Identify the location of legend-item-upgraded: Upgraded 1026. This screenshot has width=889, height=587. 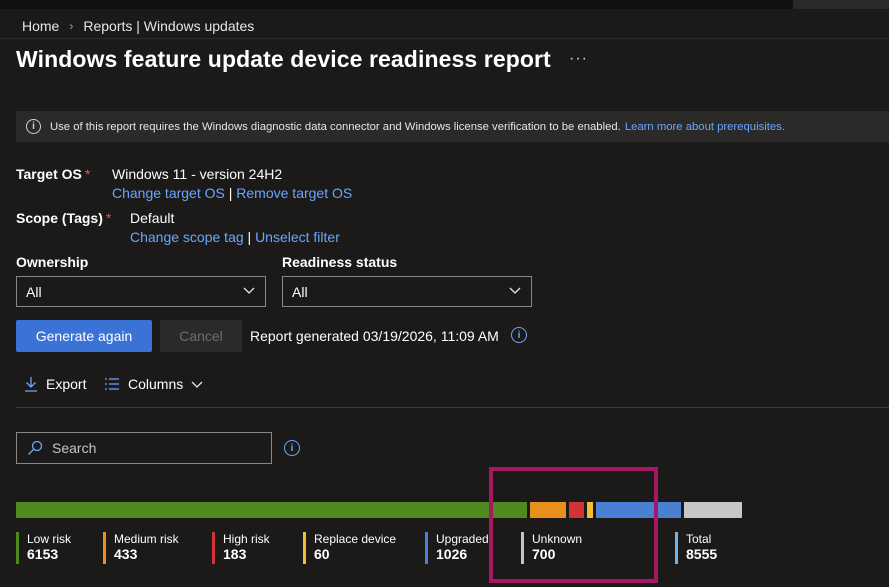
(457, 548).